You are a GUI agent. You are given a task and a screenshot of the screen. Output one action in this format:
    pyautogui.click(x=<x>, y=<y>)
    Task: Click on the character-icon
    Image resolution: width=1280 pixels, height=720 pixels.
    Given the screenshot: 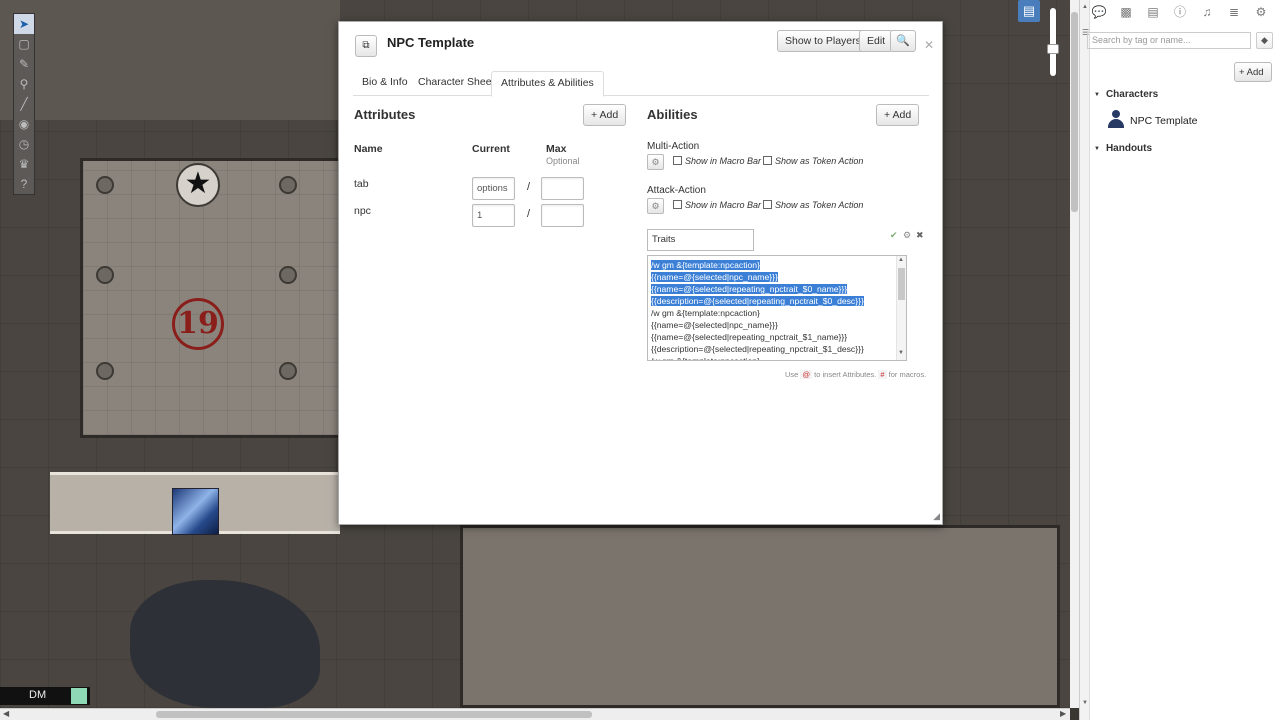 What is the action you would take?
    pyautogui.click(x=1116, y=119)
    